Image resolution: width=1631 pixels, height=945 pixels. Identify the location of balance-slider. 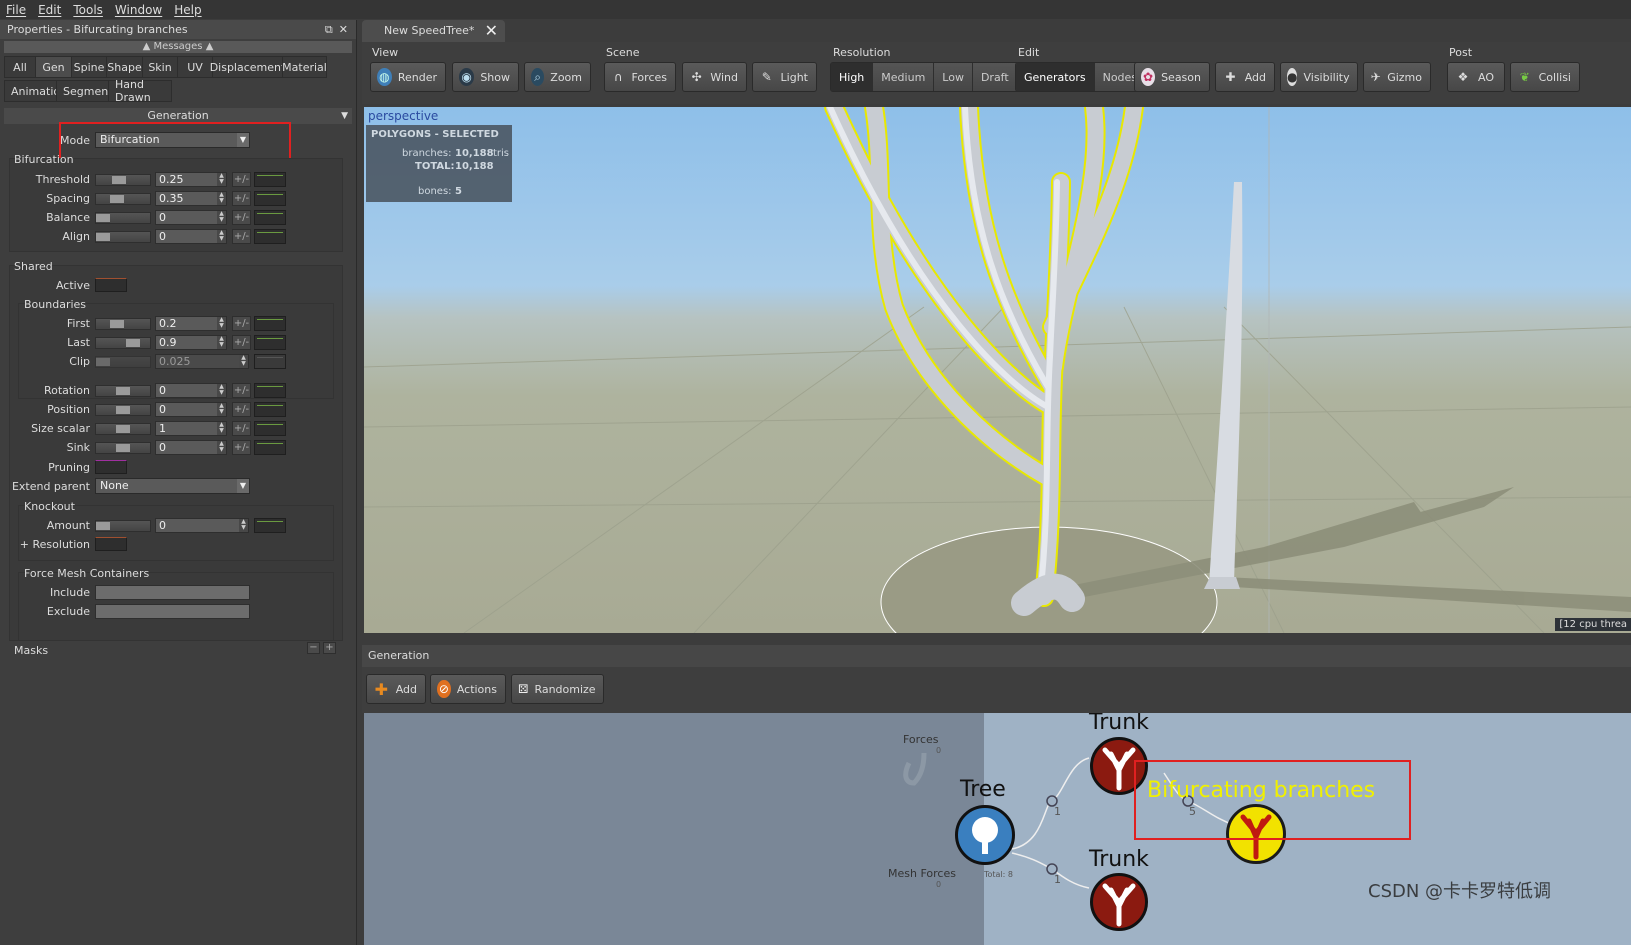
(123, 218).